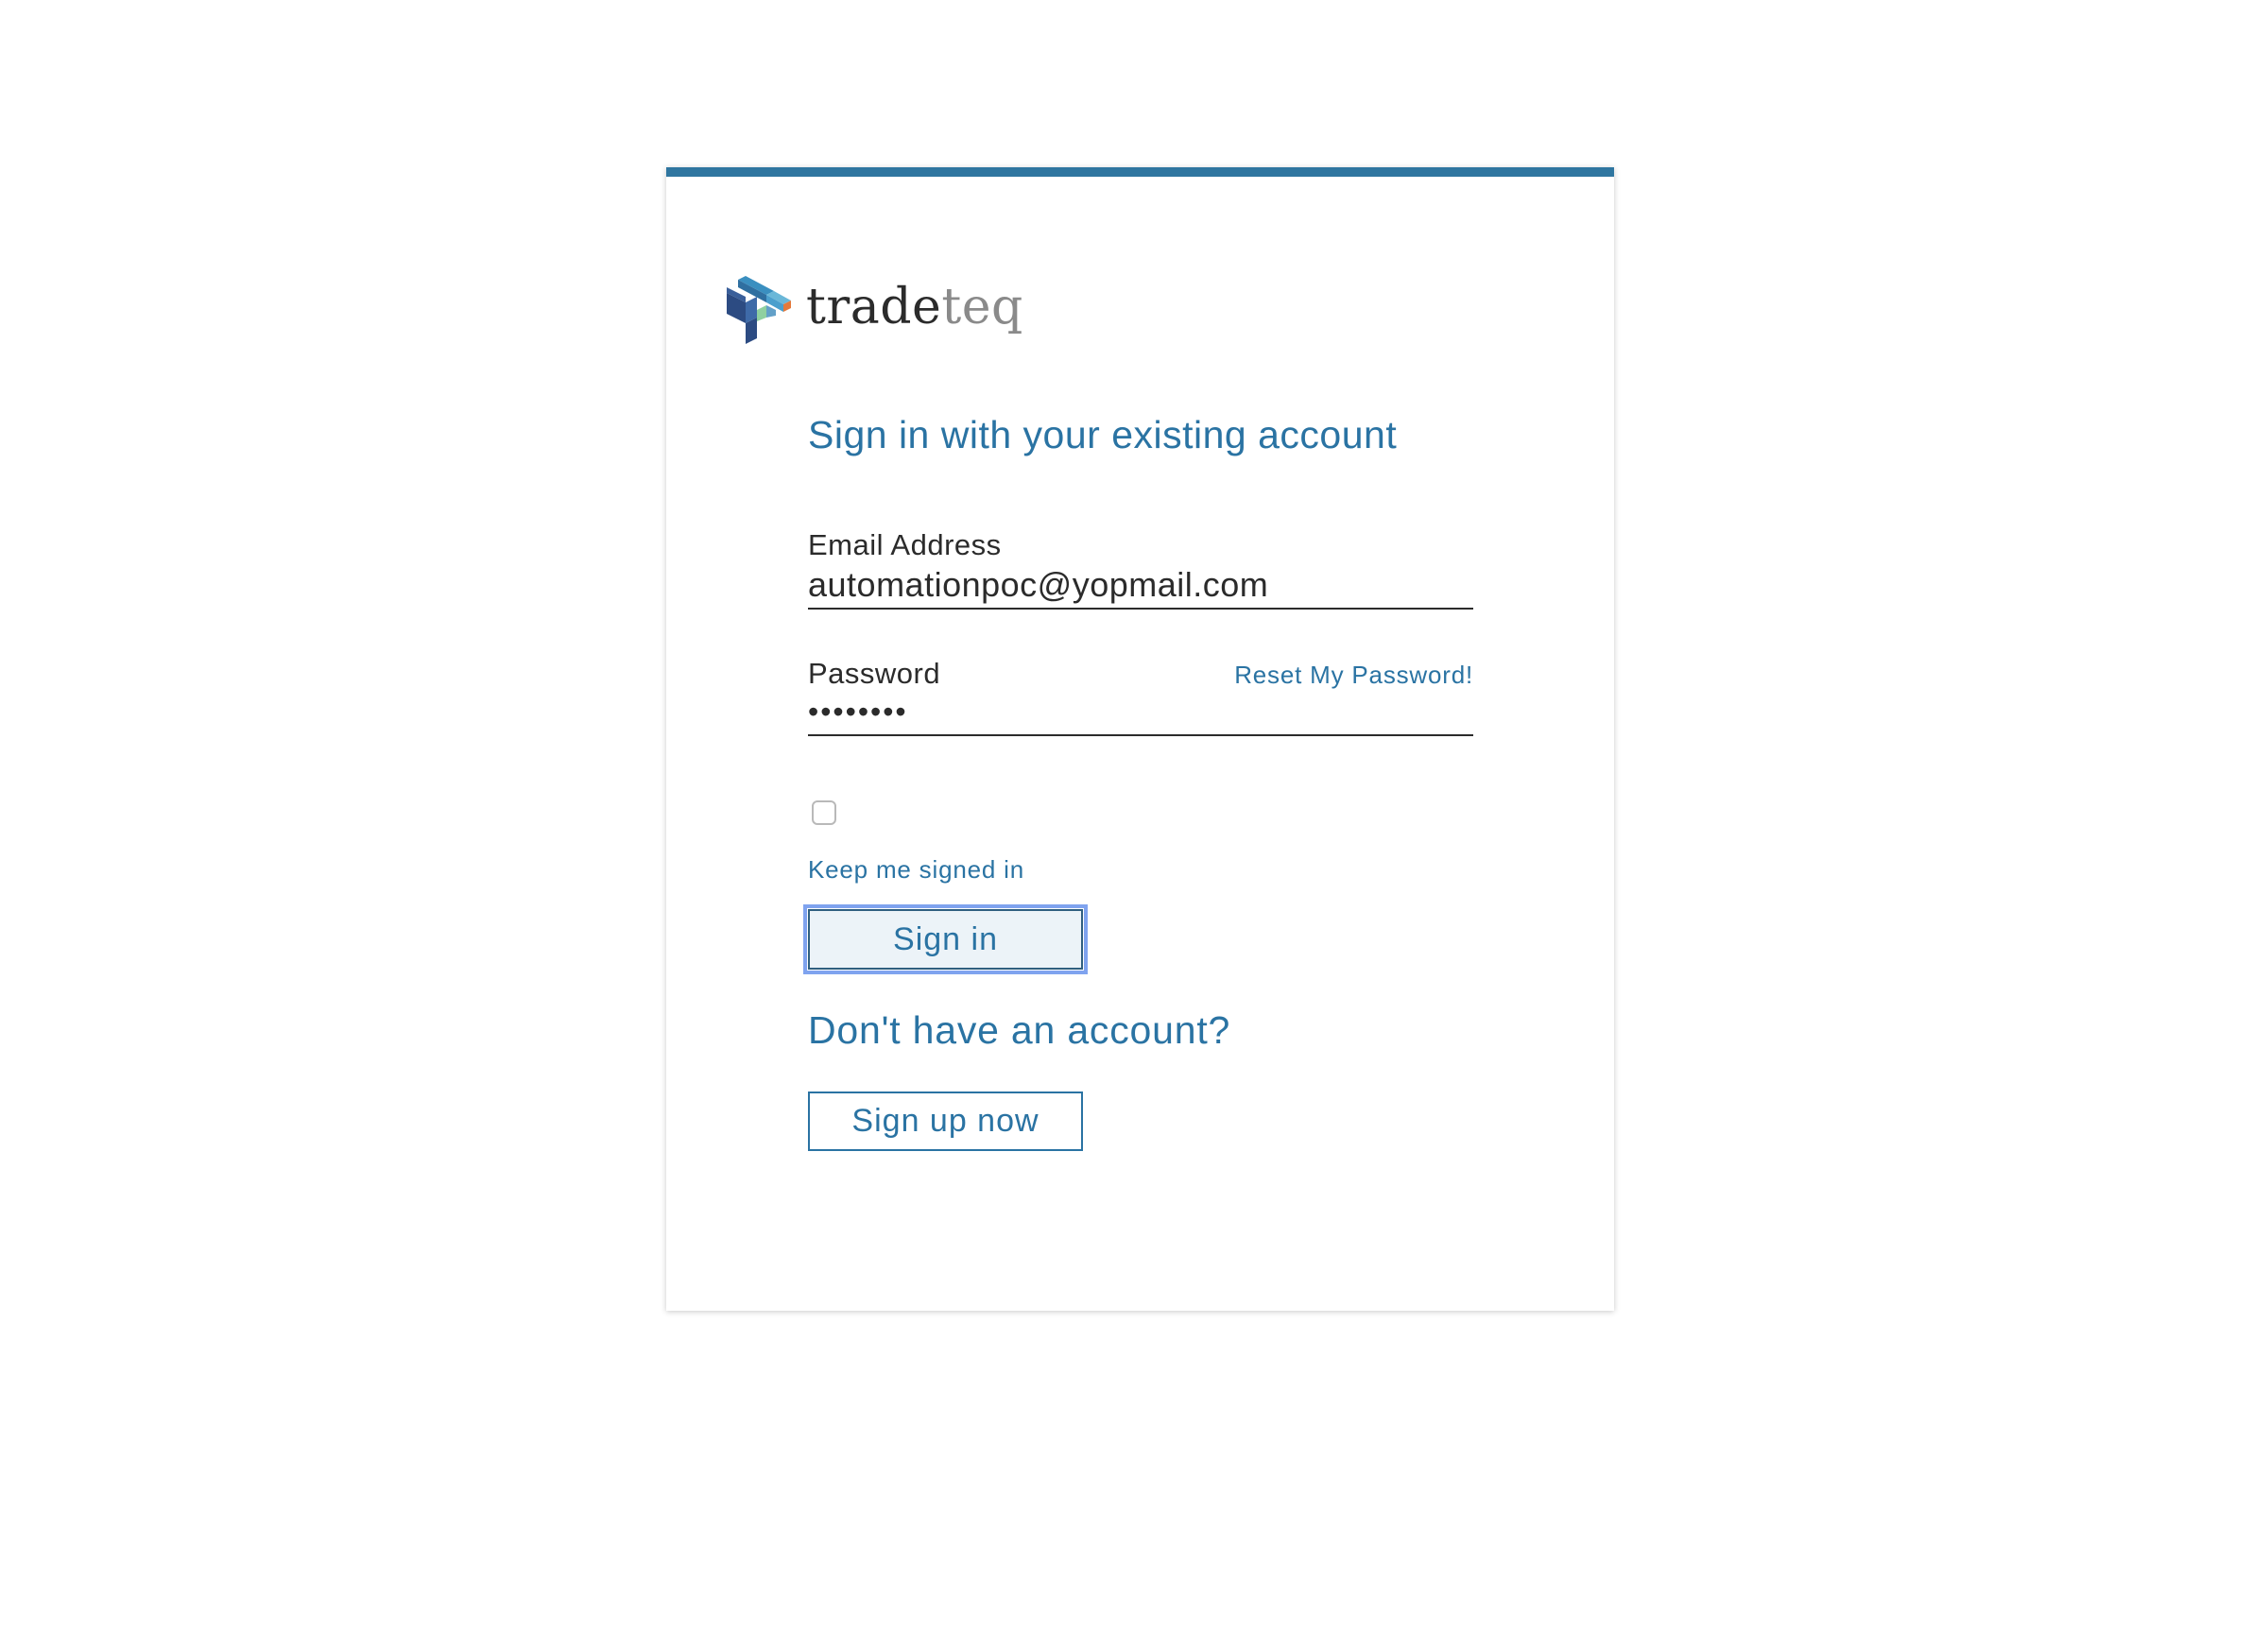 Image resolution: width=2268 pixels, height=1633 pixels. What do you see at coordinates (824, 813) in the screenshot?
I see `keep-signed-in-checkbox` at bounding box center [824, 813].